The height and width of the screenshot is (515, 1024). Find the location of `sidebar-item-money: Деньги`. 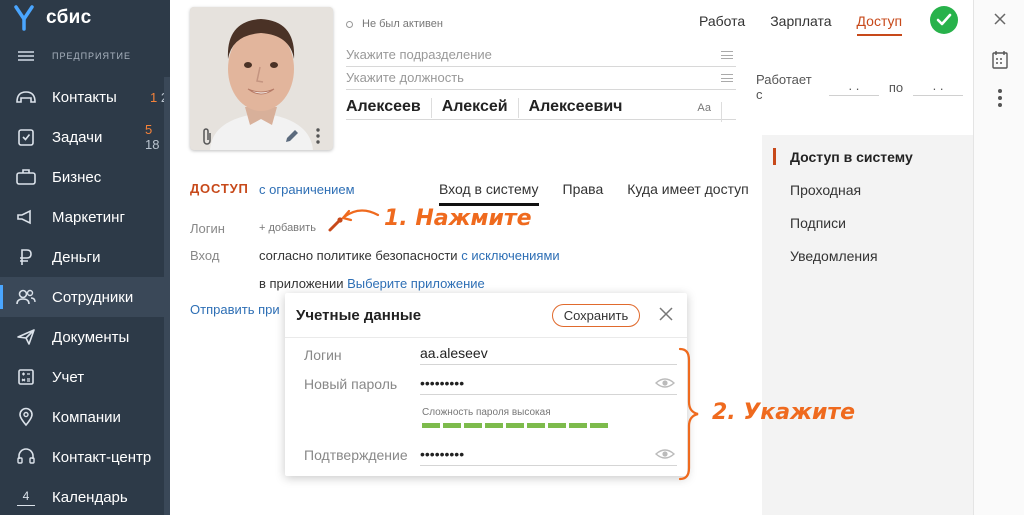

sidebar-item-money: Деньги is located at coordinates (85, 257).